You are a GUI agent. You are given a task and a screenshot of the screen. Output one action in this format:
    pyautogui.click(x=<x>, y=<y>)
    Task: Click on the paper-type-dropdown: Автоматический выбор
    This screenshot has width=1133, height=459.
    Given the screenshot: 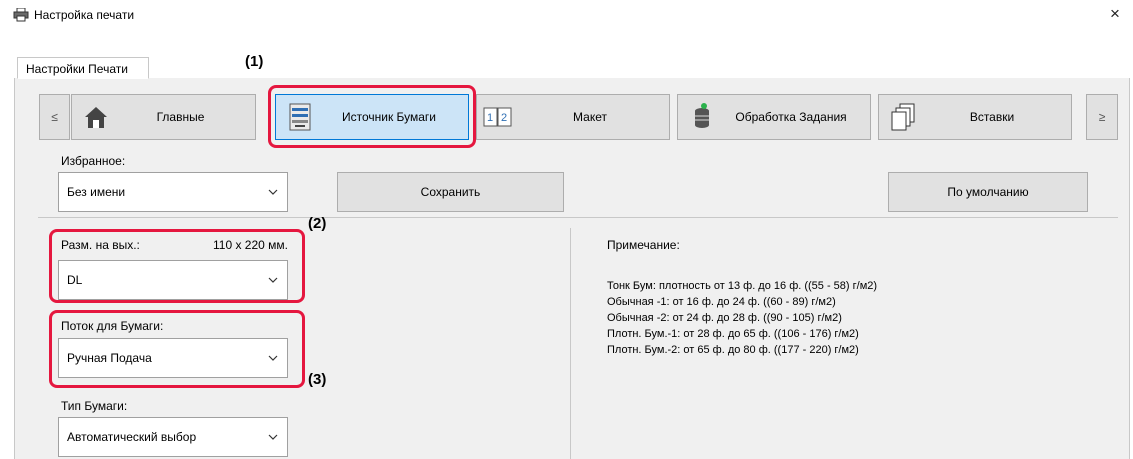 What is the action you would take?
    pyautogui.click(x=173, y=437)
    